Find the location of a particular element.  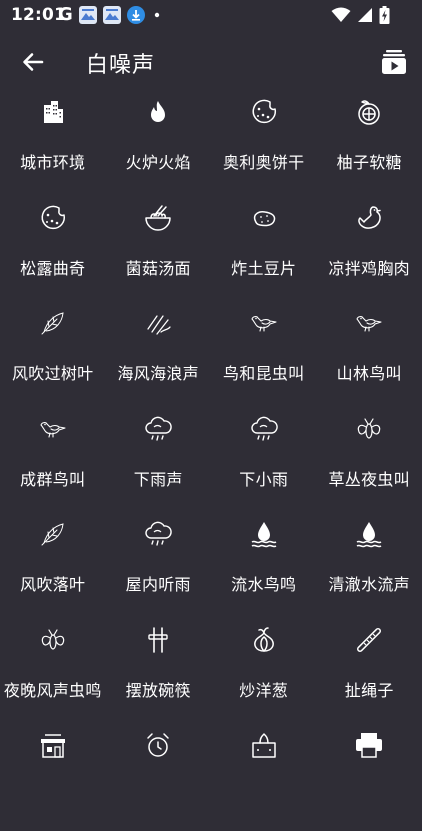

sound-item: 清澈水流声 is located at coordinates (369, 567).